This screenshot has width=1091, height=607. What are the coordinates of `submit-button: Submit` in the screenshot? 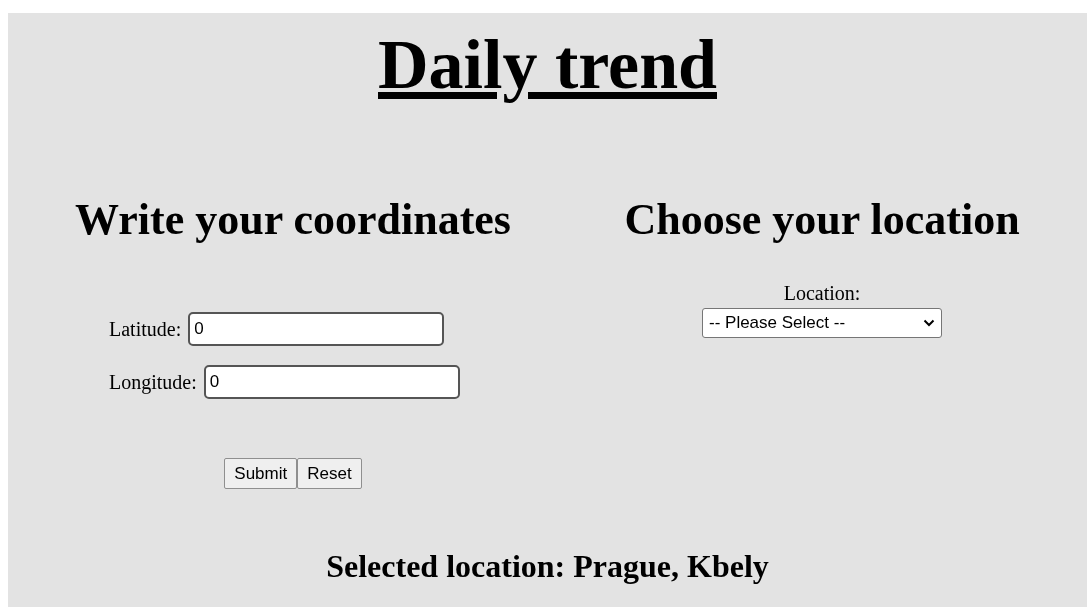 It's located at (261, 473).